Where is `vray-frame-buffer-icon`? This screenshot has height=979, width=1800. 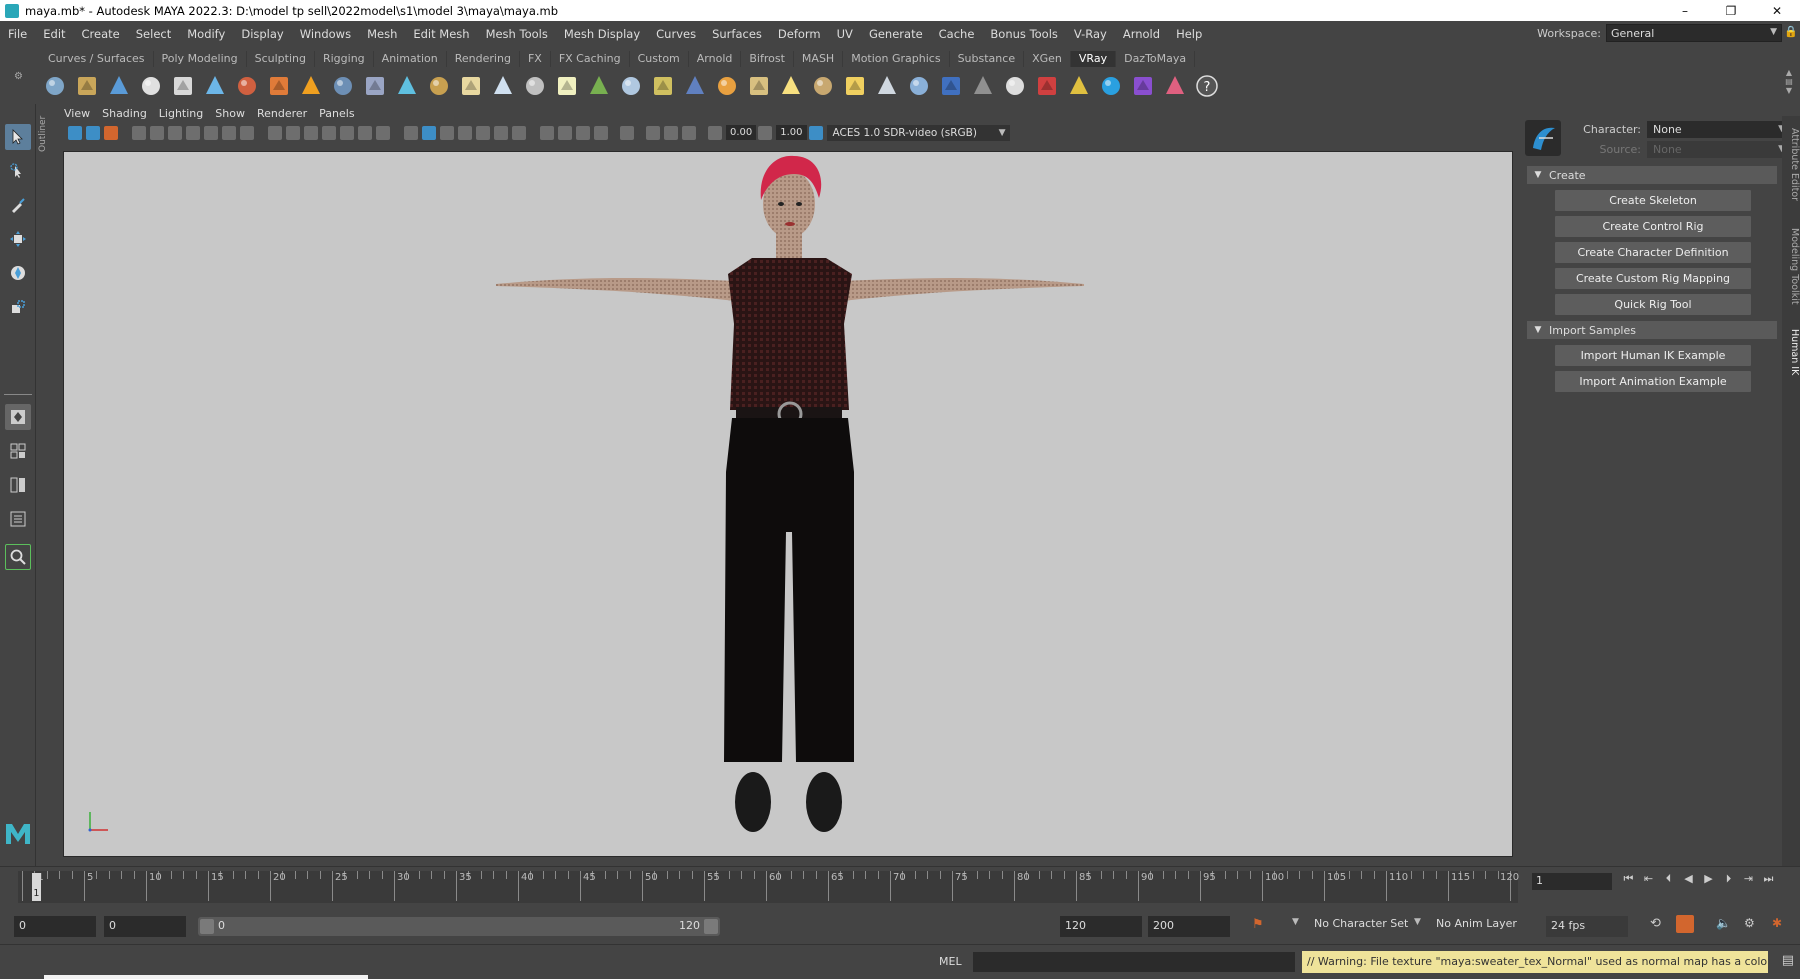 vray-frame-buffer-icon is located at coordinates (118, 86).